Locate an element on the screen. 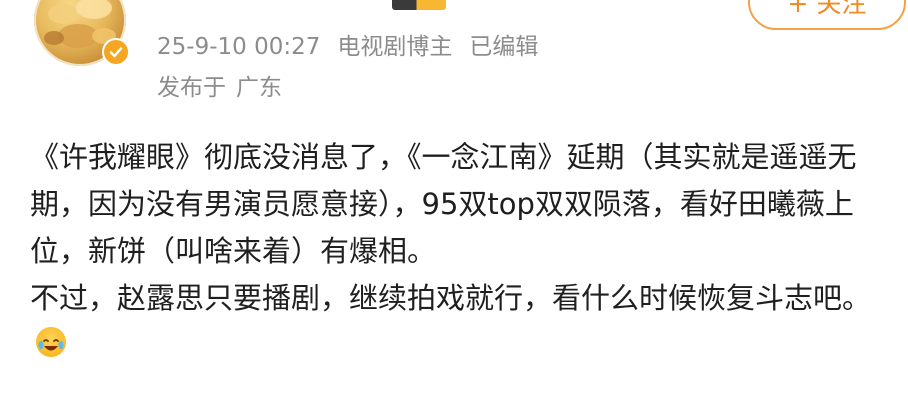 Image resolution: width=908 pixels, height=419 pixels. post-location: 发布于 广东 is located at coordinates (224, 88).